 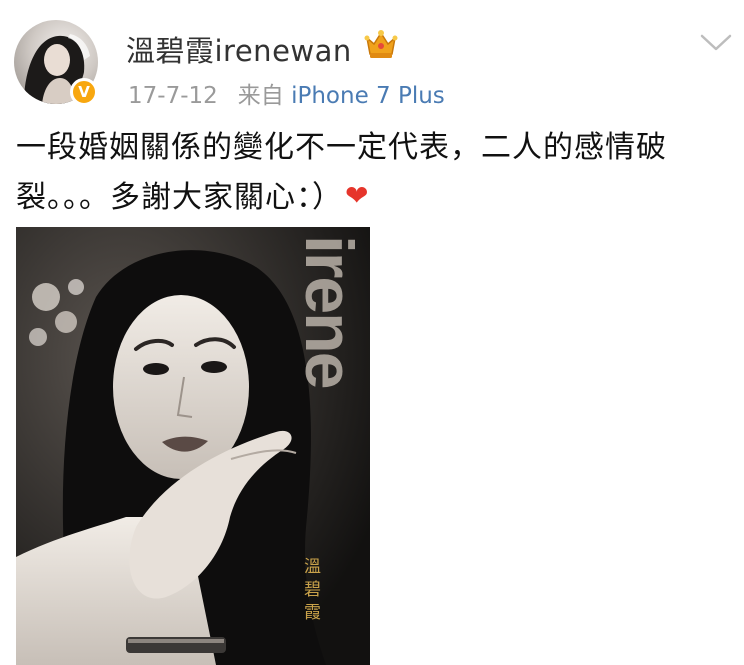 What do you see at coordinates (260, 96) in the screenshot?
I see `source-prefix: 来自` at bounding box center [260, 96].